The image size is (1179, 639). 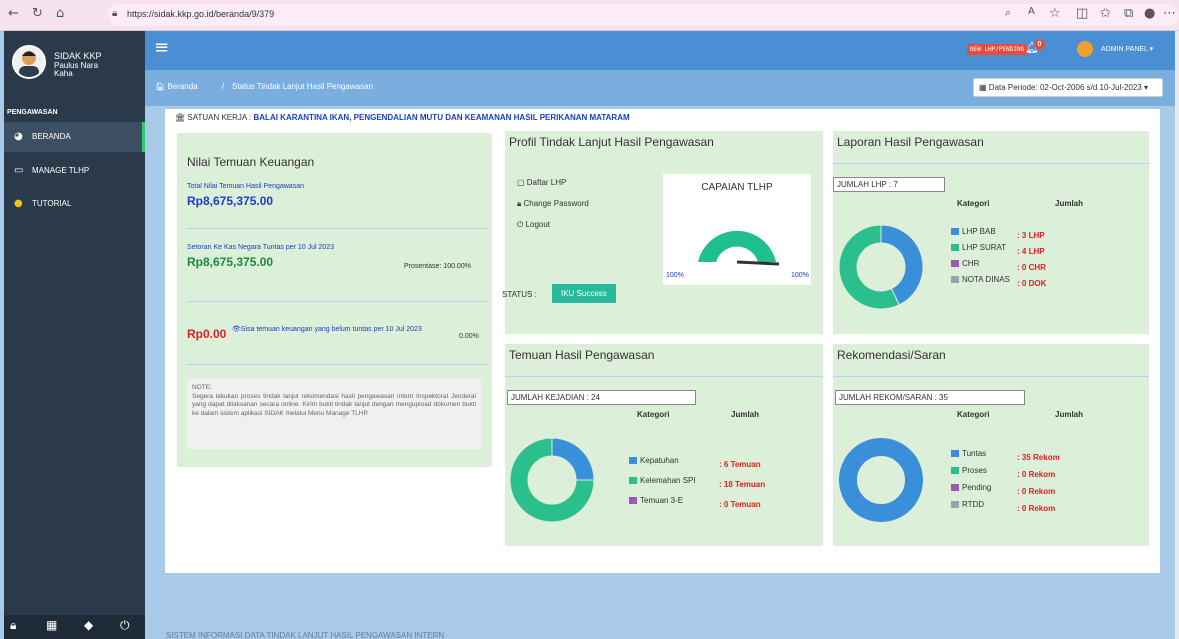 What do you see at coordinates (974, 470) in the screenshot?
I see `legend-label: Proses` at bounding box center [974, 470].